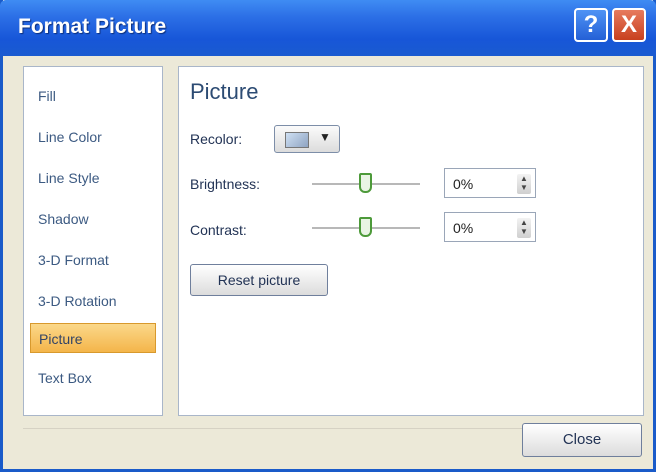 The image size is (656, 472). I want to click on nav-item-shadow: Shadow, so click(93, 219).